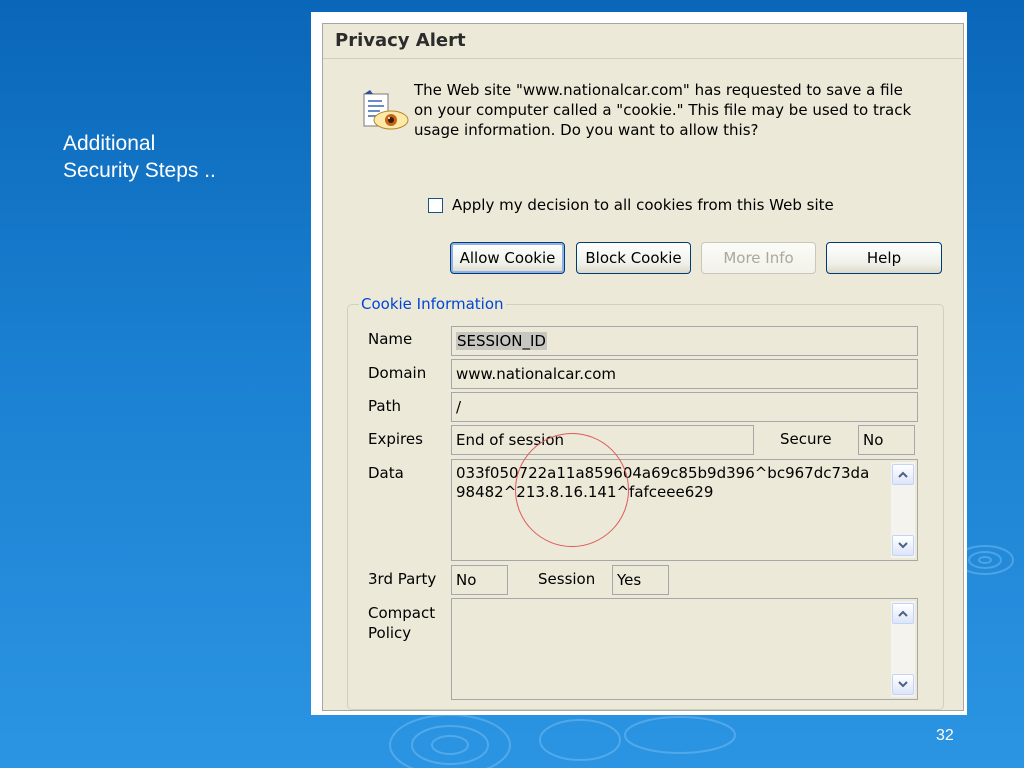 This screenshot has width=1024, height=768. I want to click on domain-value: www.nationalcar.com, so click(536, 374).